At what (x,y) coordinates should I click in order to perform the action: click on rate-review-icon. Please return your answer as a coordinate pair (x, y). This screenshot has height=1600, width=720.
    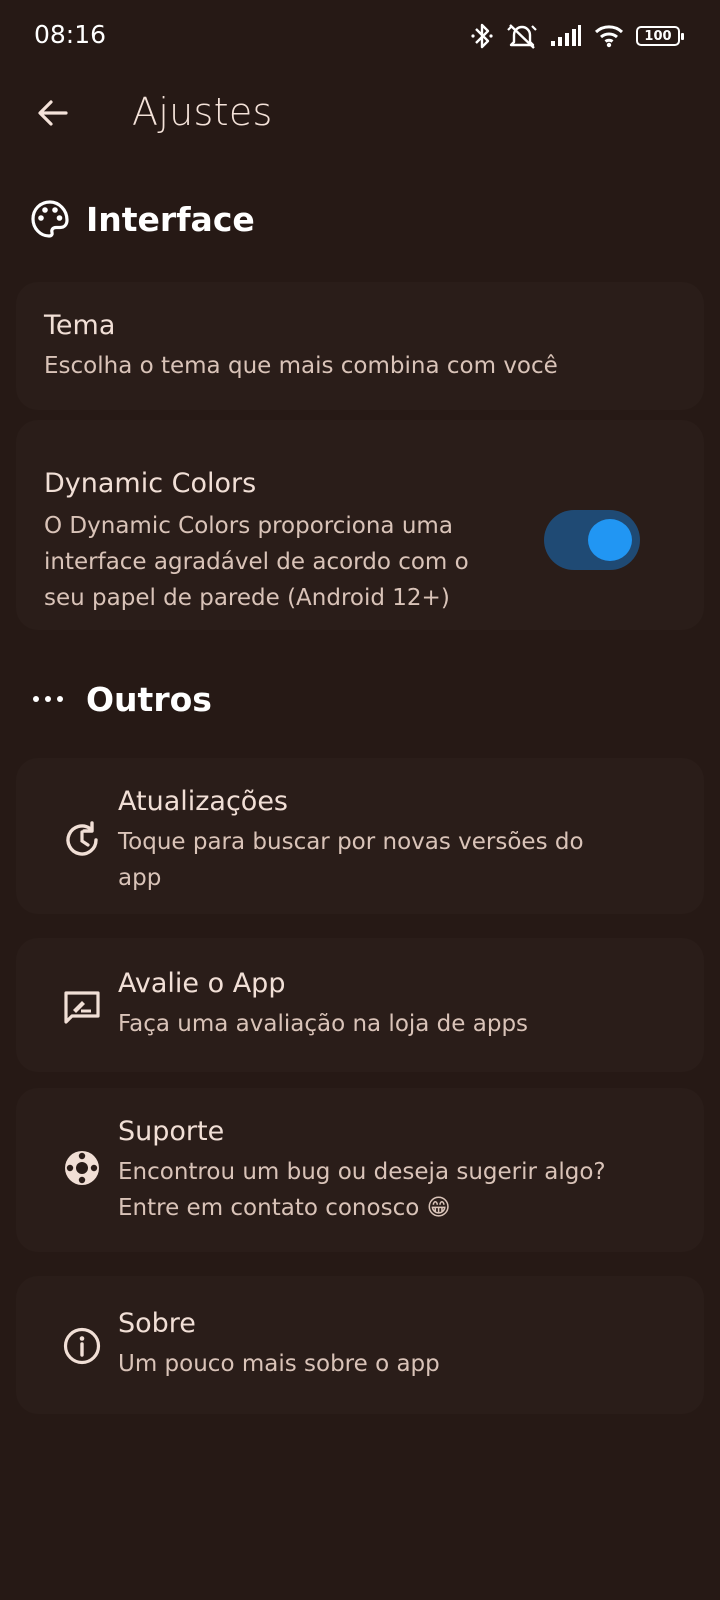
    Looking at the image, I should click on (82, 1008).